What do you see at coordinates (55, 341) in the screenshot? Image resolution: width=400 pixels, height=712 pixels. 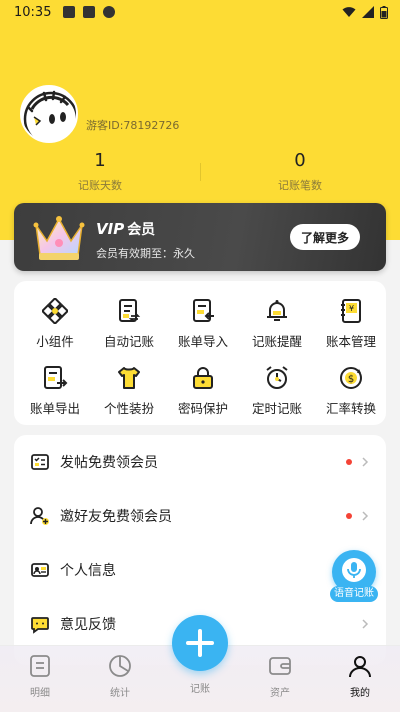 I see `feature-label: 小组件` at bounding box center [55, 341].